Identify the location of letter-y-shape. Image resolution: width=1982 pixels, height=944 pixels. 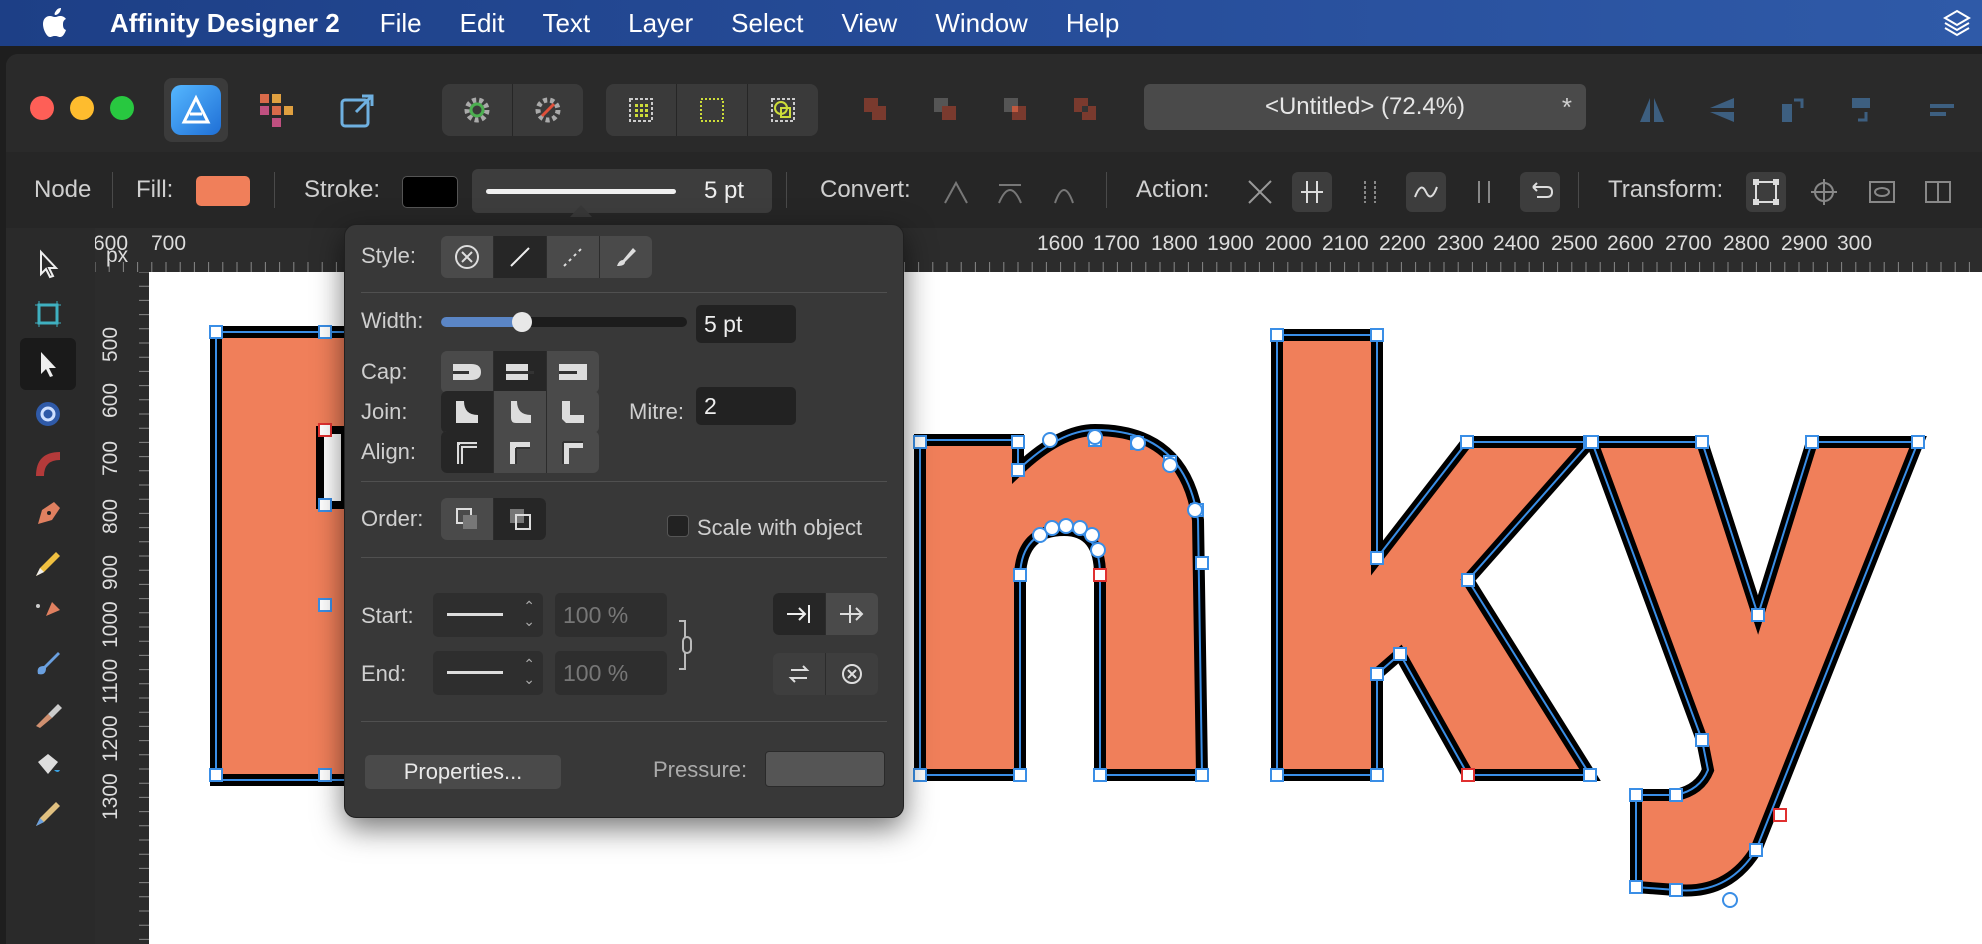
(1755, 666).